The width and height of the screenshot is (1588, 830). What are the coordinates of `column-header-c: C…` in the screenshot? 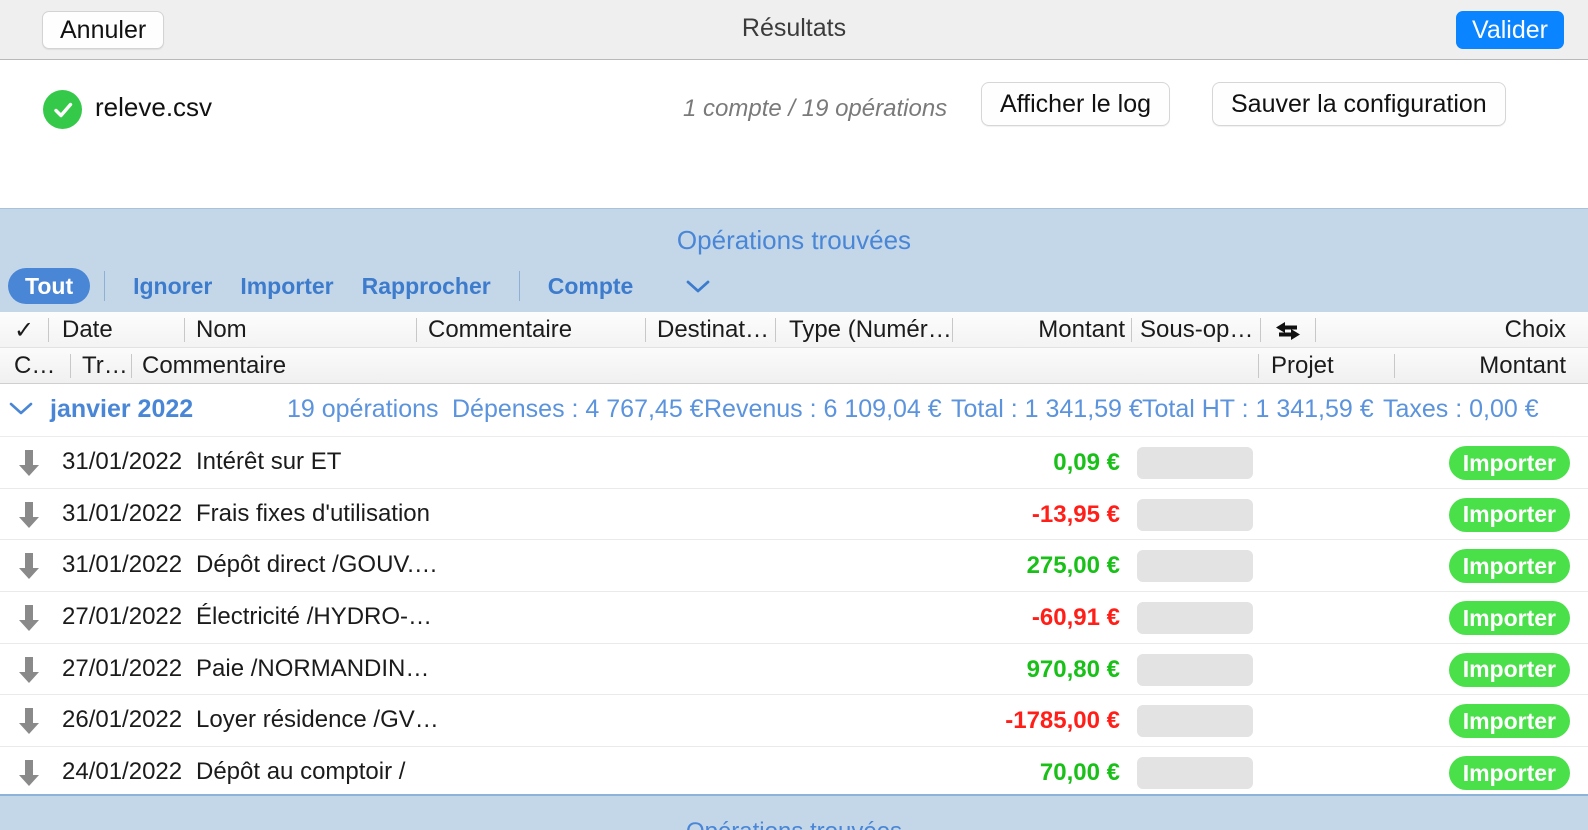 It's located at (34, 366).